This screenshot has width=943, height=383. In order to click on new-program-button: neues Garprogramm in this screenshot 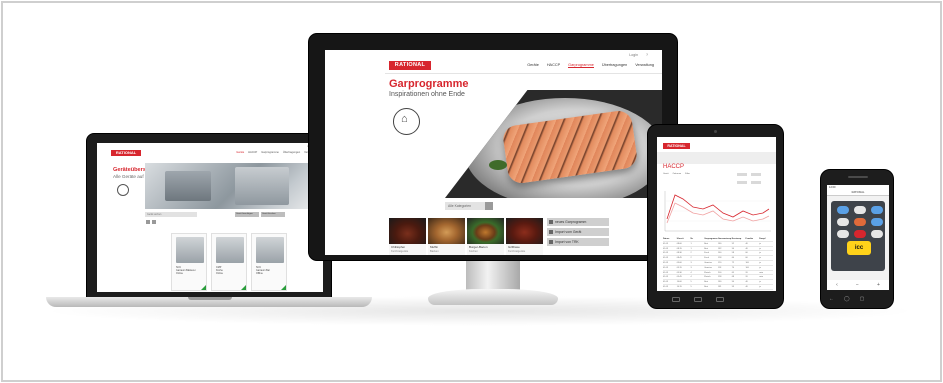, I will do `click(578, 222)`.